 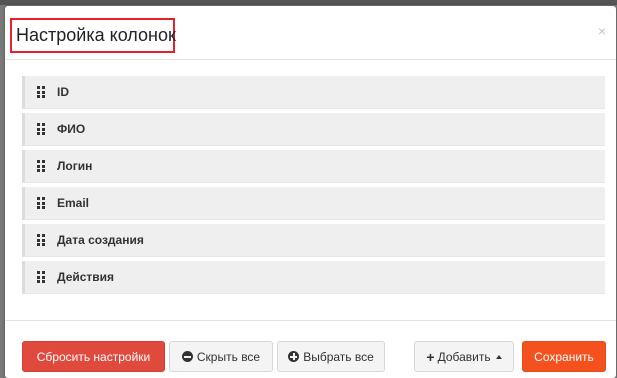 I want to click on backdrop, so click(x=308, y=2).